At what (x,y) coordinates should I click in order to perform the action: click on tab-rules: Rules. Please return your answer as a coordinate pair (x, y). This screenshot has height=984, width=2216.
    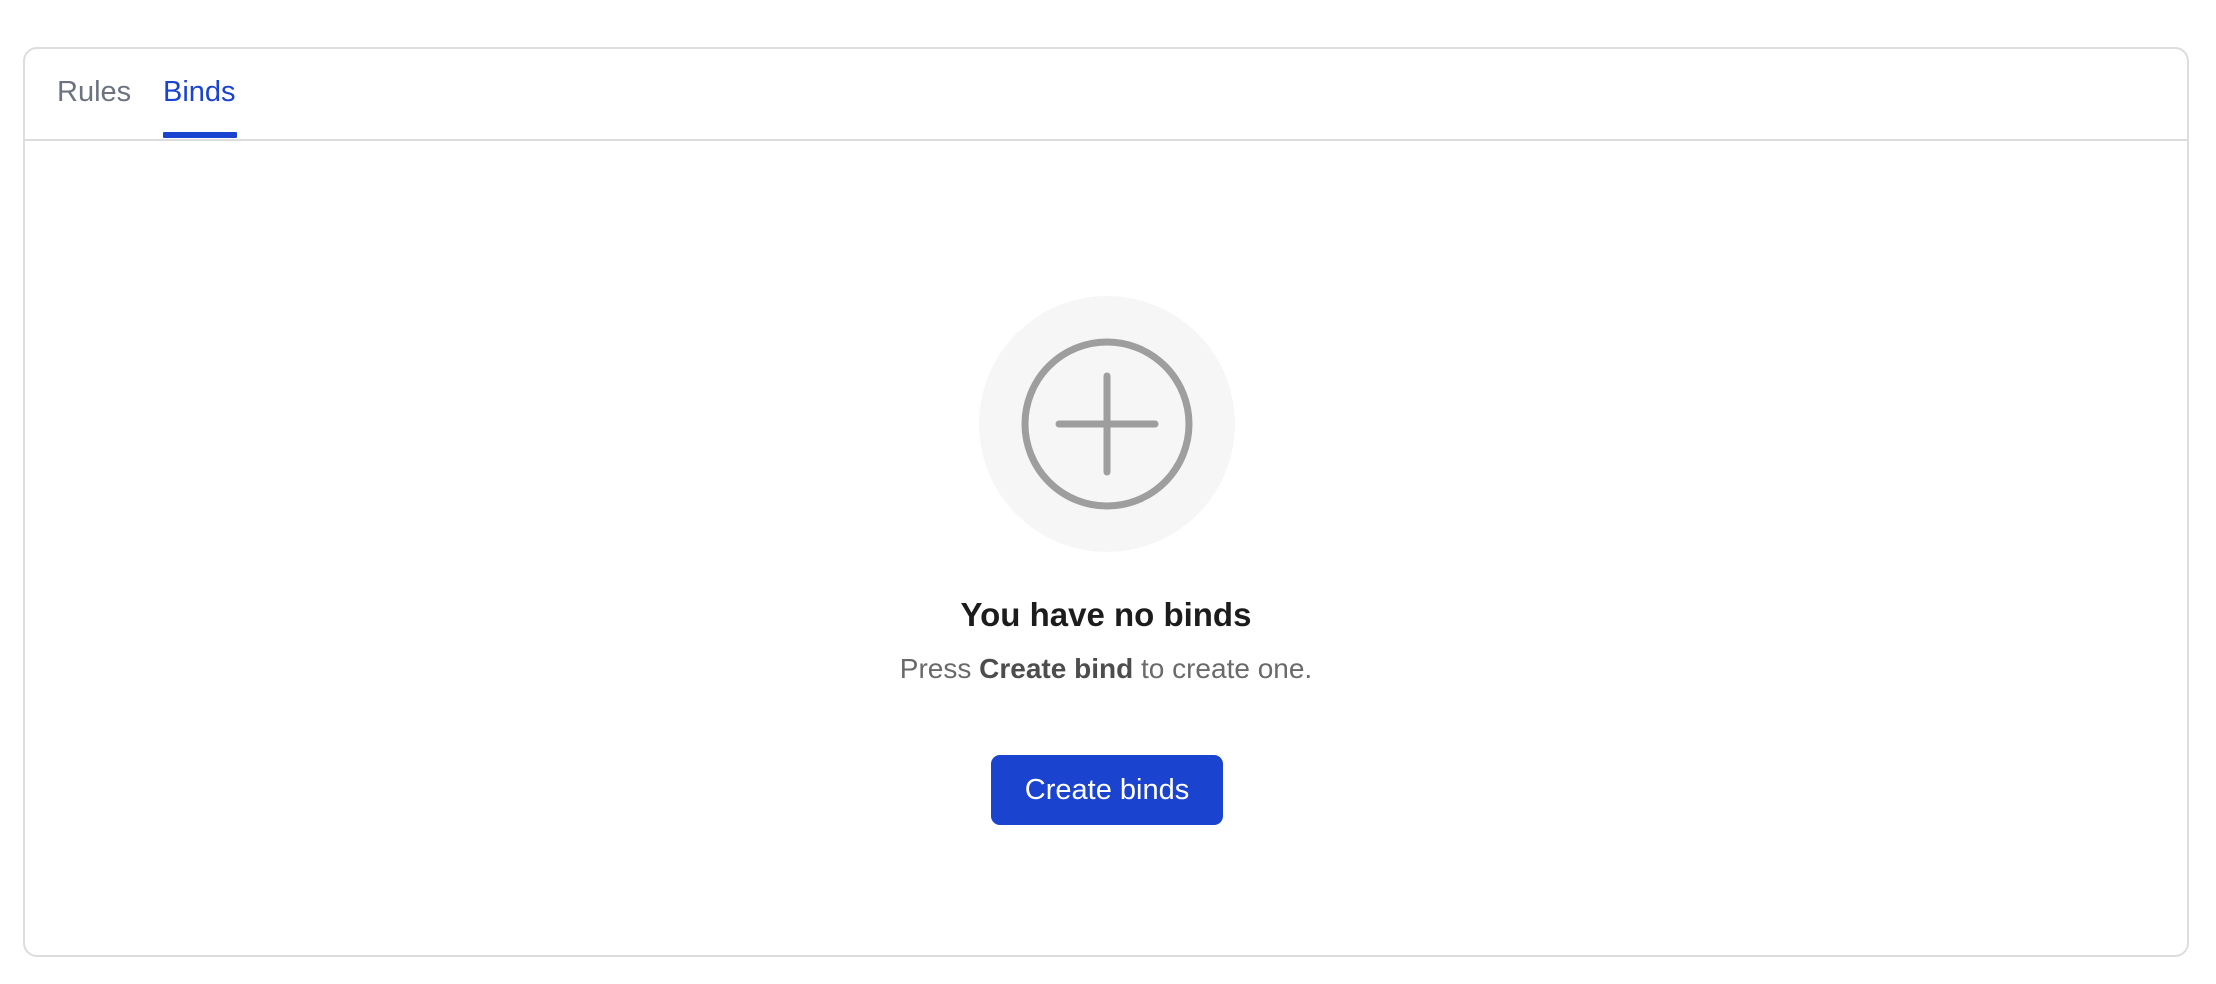
    Looking at the image, I should click on (94, 92).